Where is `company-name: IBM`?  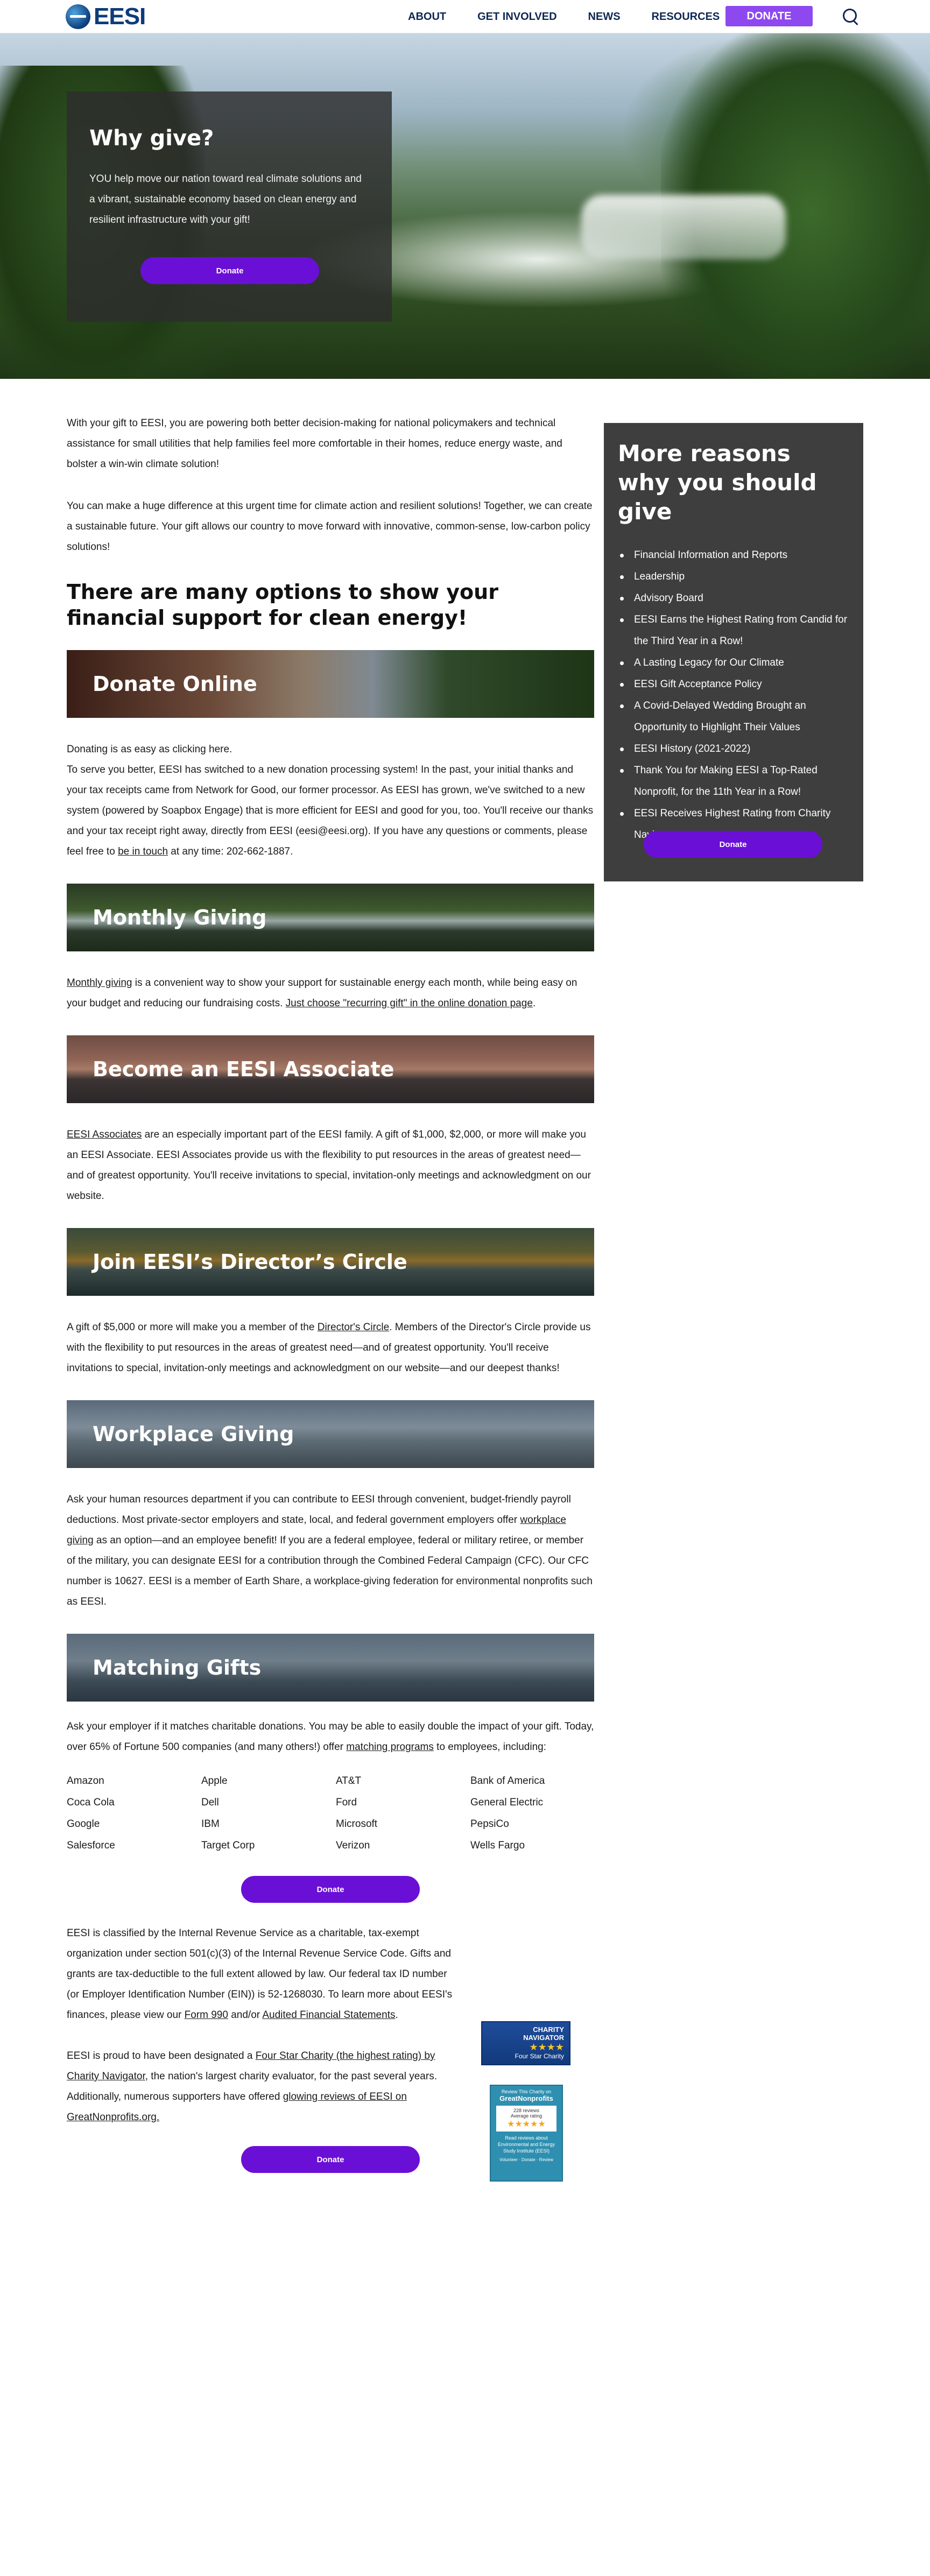
company-name: IBM is located at coordinates (210, 1824).